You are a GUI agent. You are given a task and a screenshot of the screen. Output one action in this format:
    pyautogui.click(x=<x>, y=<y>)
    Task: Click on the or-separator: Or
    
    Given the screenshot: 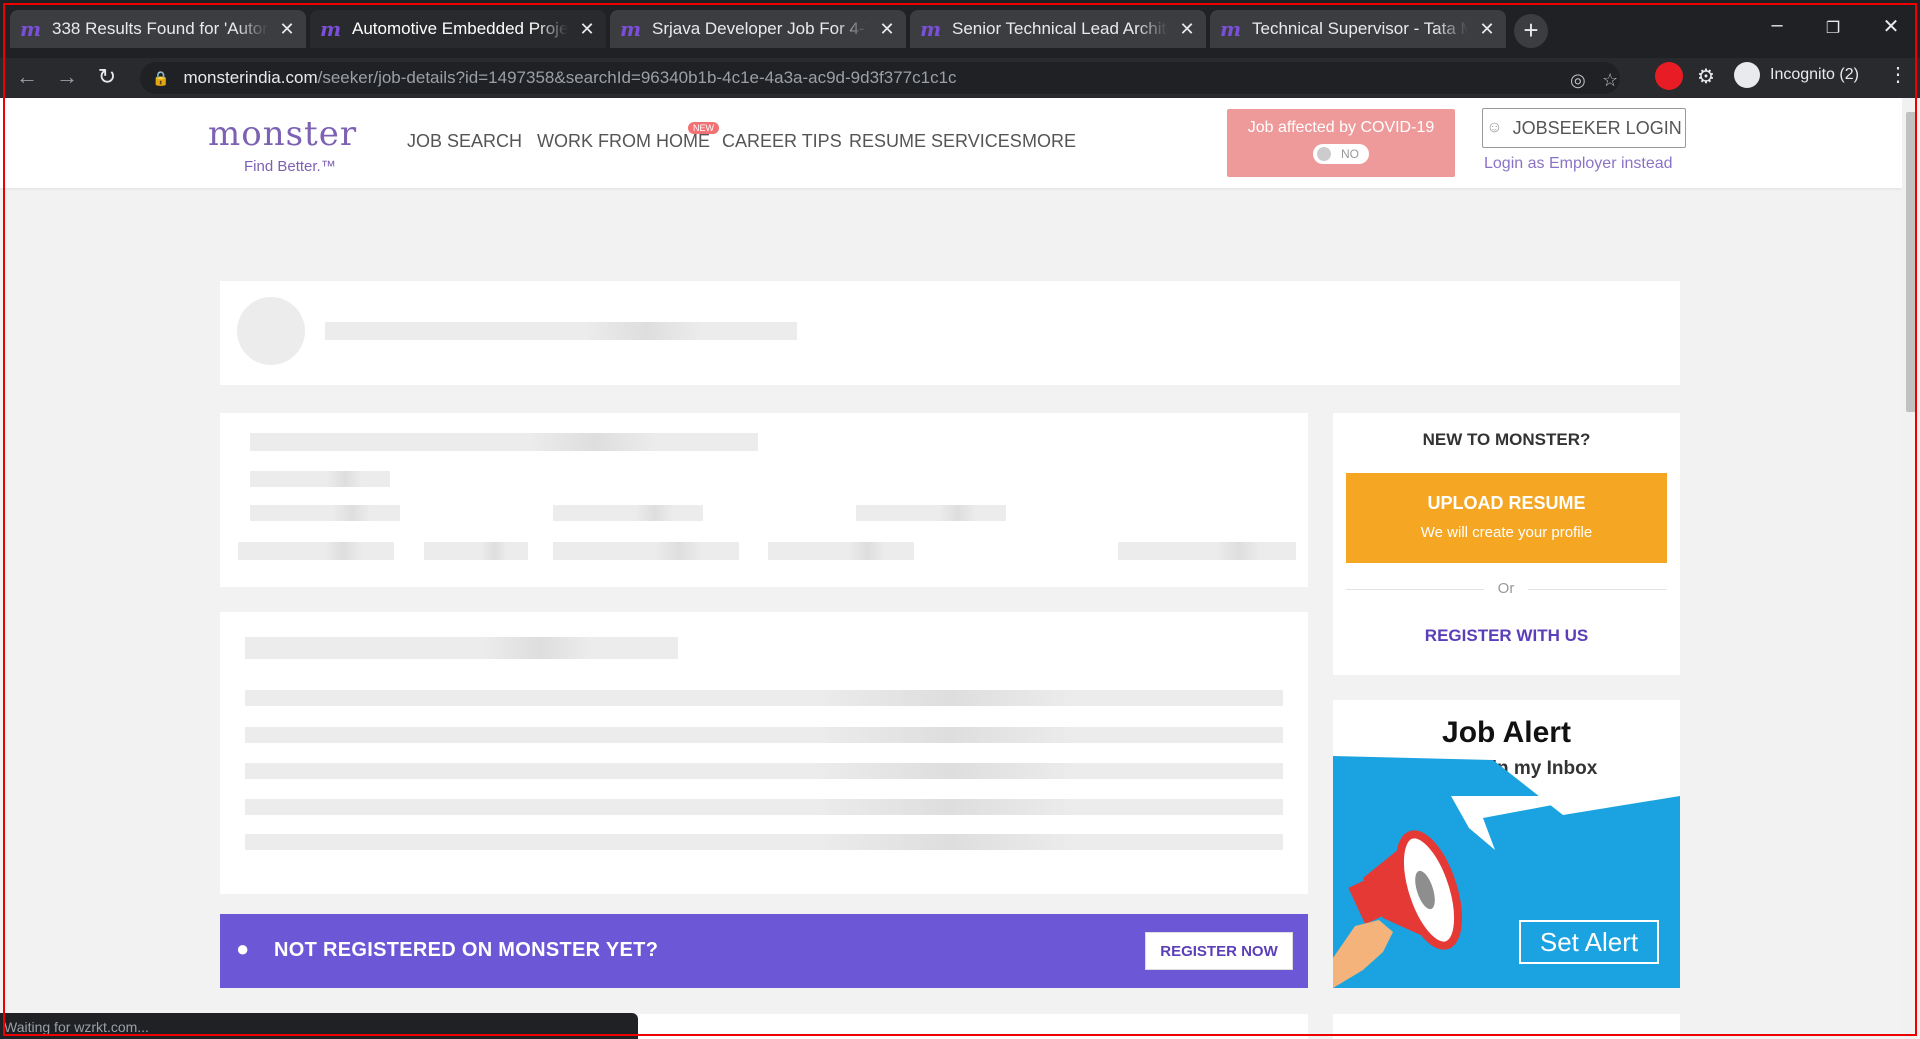 What is the action you would take?
    pyautogui.click(x=1506, y=588)
    